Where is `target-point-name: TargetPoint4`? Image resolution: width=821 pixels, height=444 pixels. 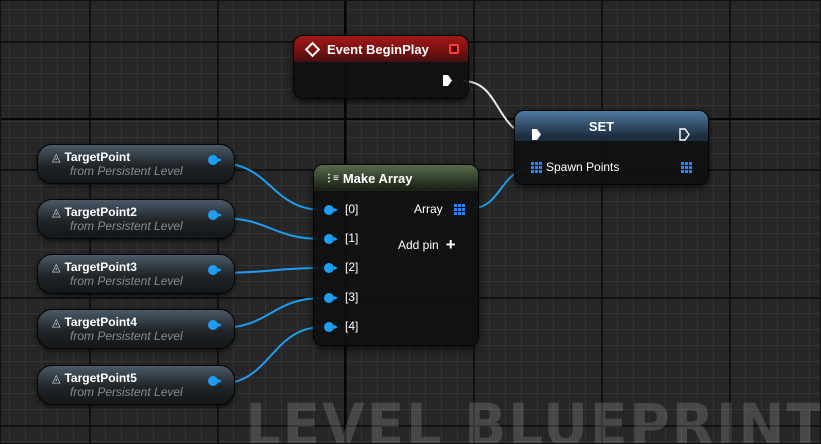 target-point-name: TargetPoint4 is located at coordinates (100, 322).